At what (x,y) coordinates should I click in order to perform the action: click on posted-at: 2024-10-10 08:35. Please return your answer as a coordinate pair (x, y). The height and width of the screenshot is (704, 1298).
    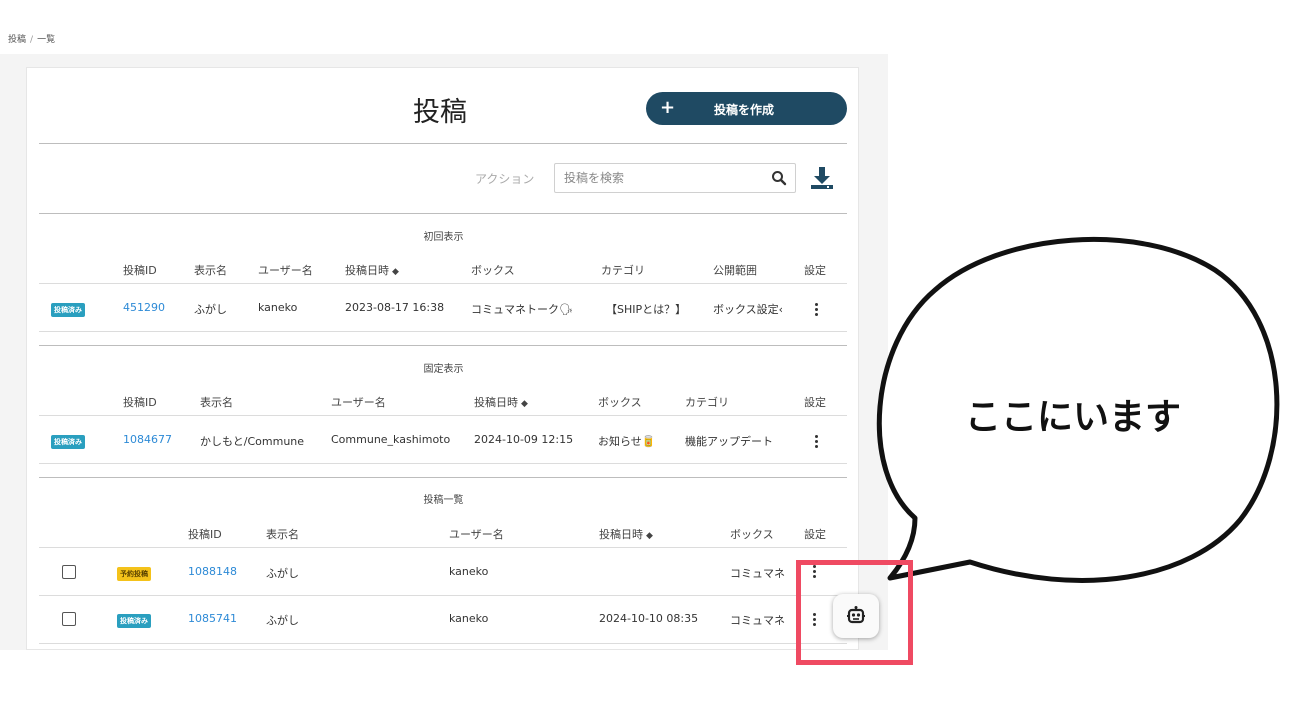
    Looking at the image, I should click on (649, 618).